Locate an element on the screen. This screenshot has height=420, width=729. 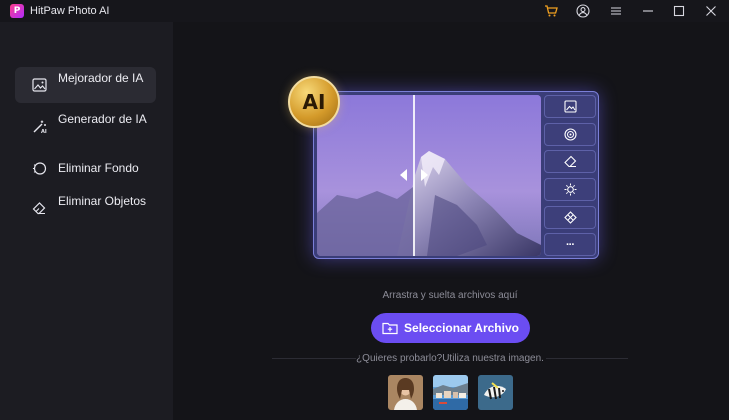
add-folder-icon is located at coordinates (390, 328).